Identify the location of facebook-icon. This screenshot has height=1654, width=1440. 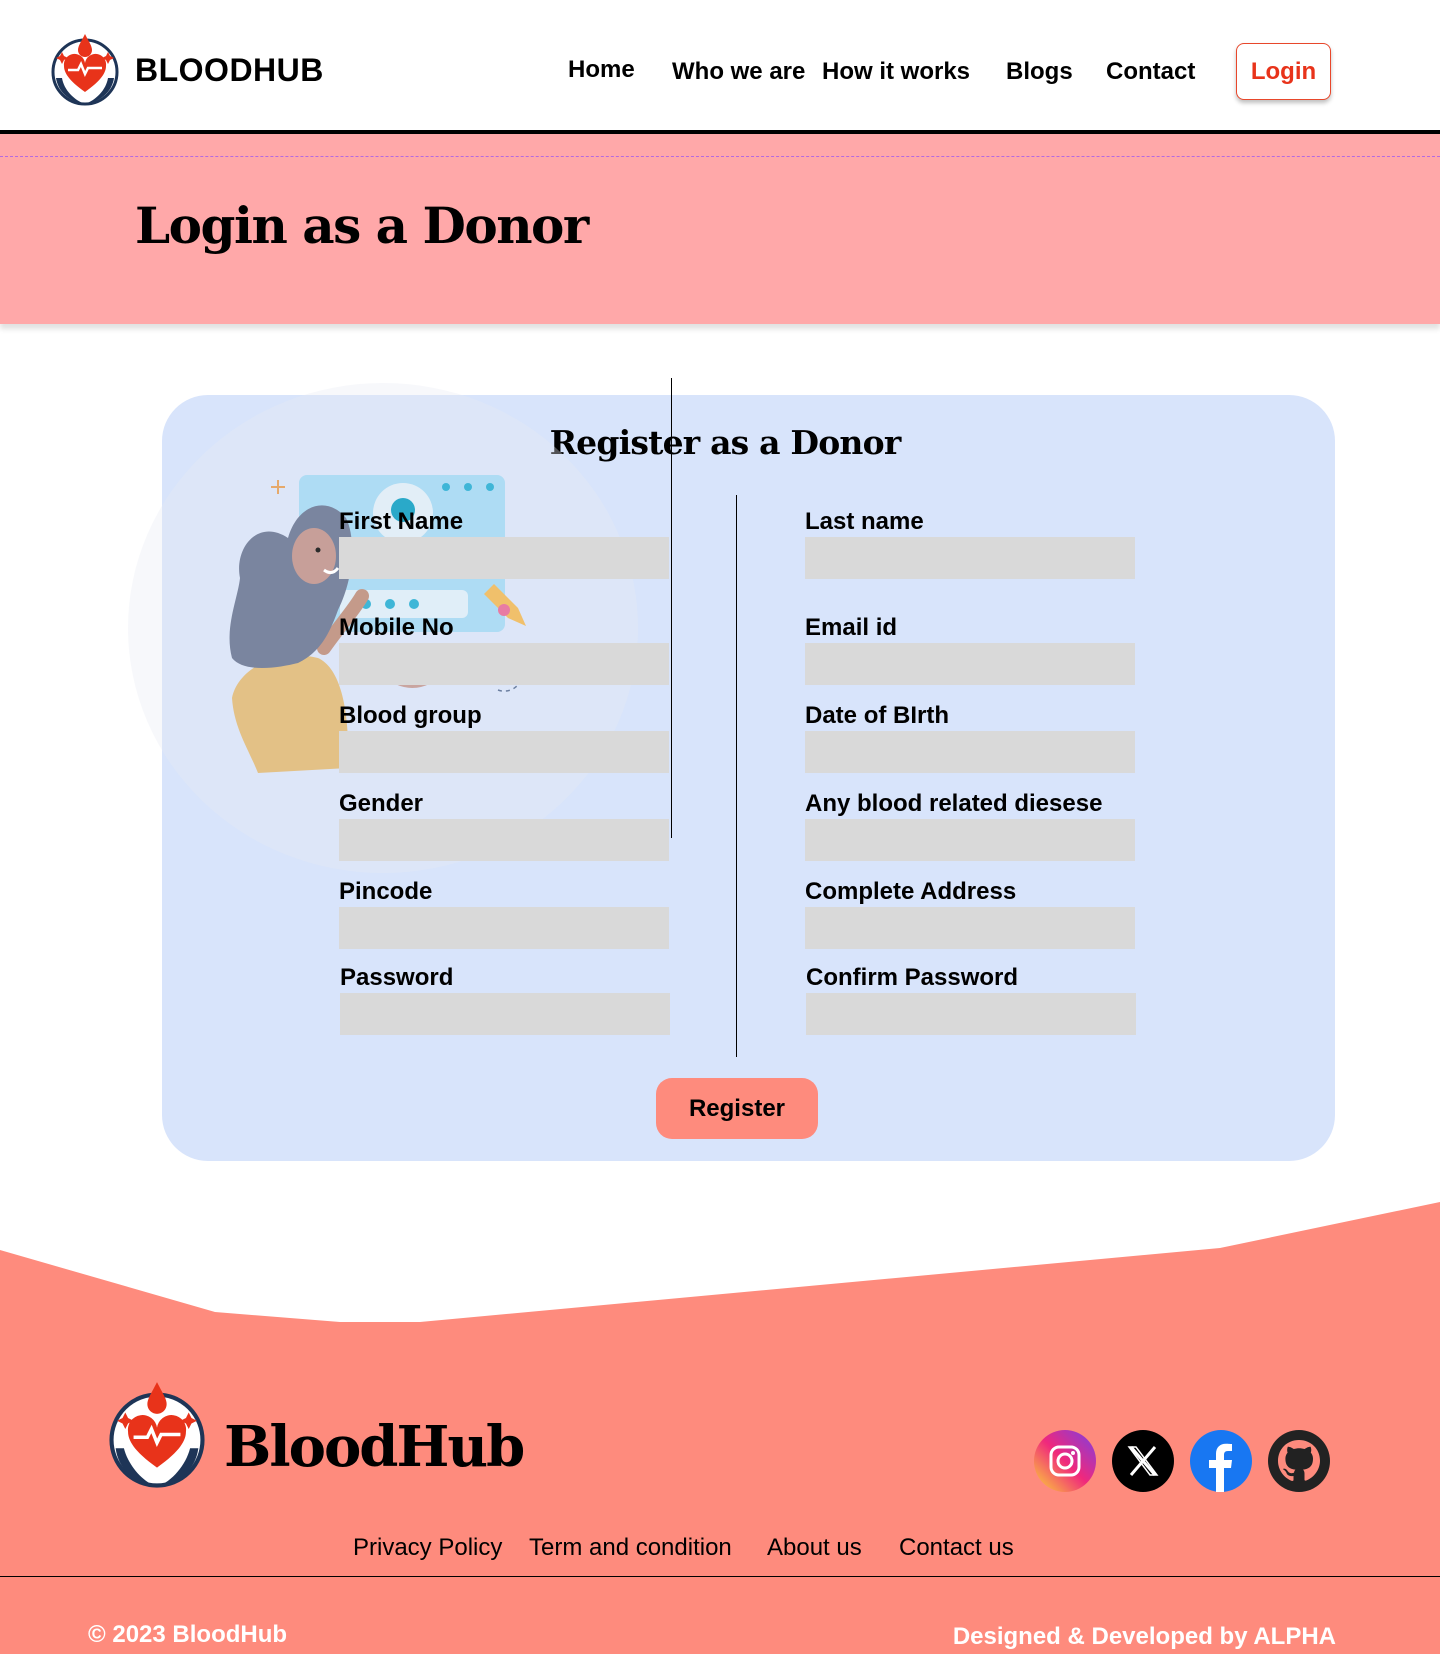
(1221, 1461).